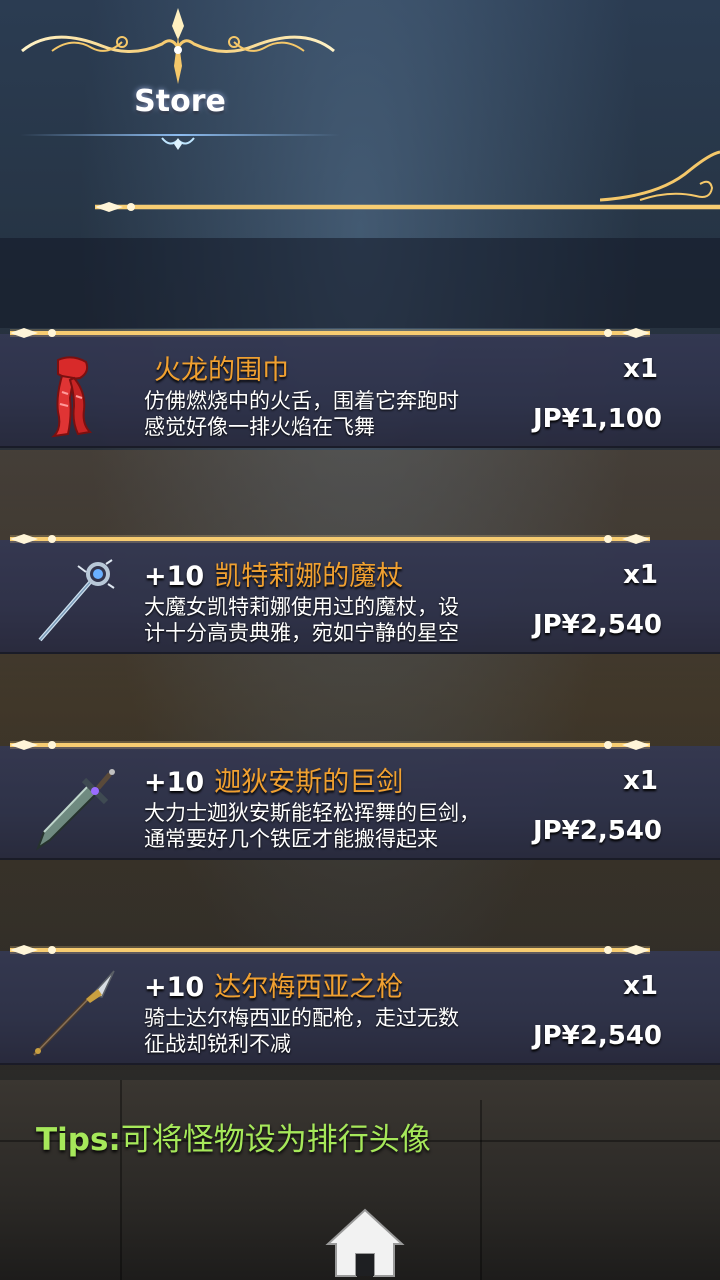 Image resolution: width=720 pixels, height=1280 pixels. What do you see at coordinates (309, 987) in the screenshot?
I see `item-title: 达尔梅西亚之枪` at bounding box center [309, 987].